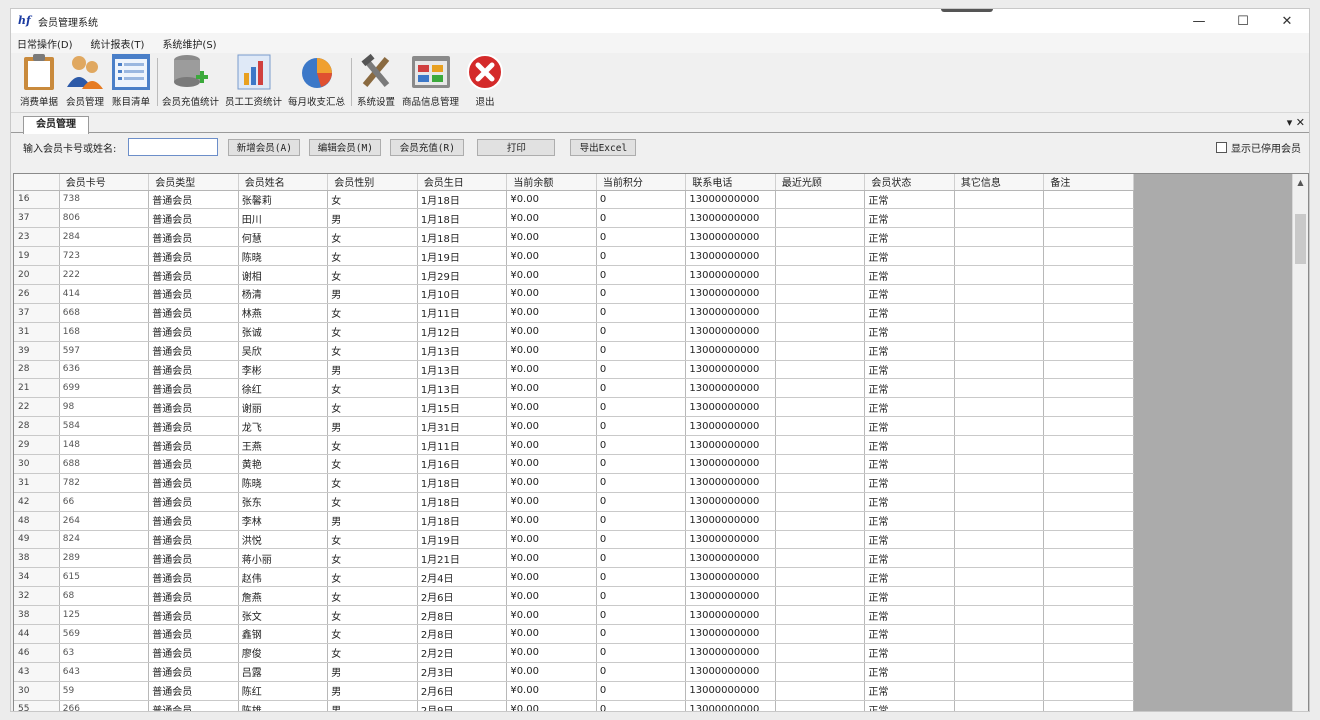 The height and width of the screenshot is (720, 1320). I want to click on tab-member-management: 会员管理, so click(56, 125).